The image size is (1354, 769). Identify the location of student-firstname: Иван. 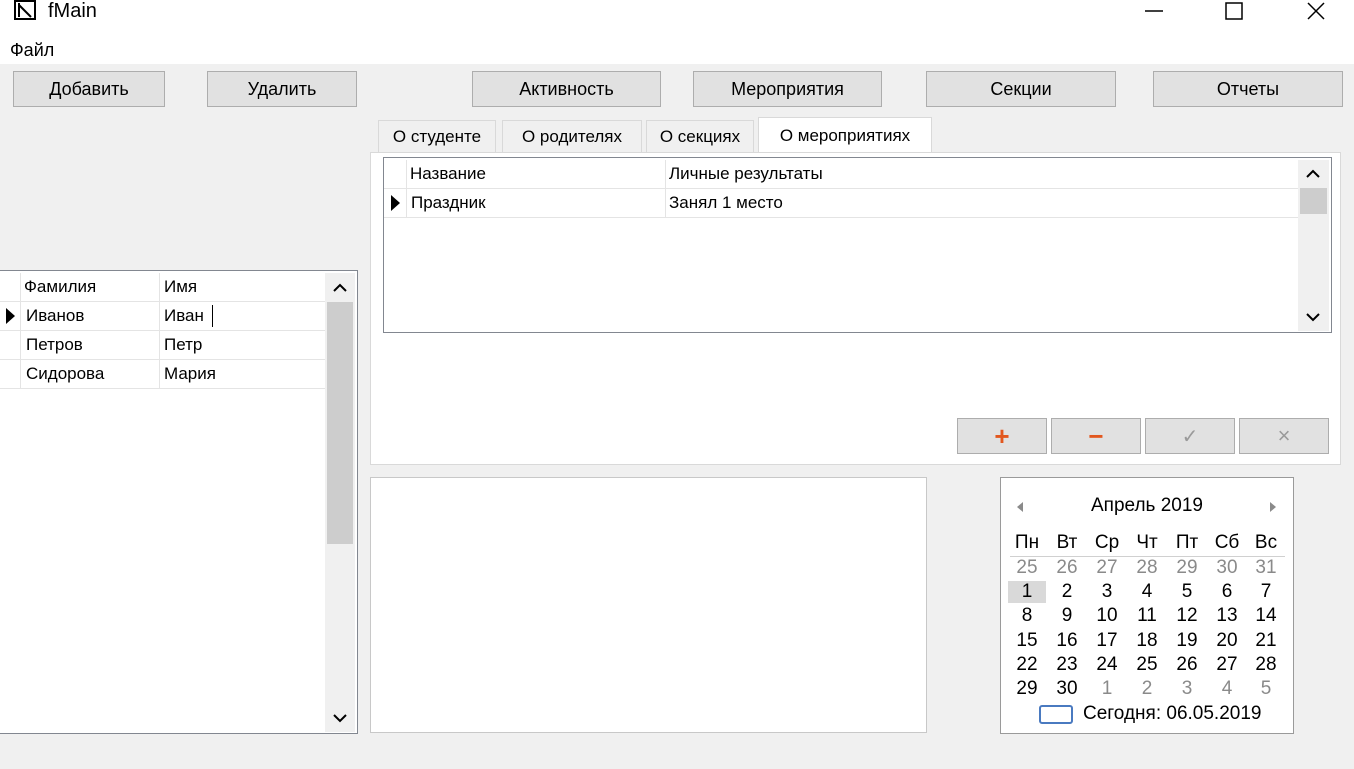
(184, 316).